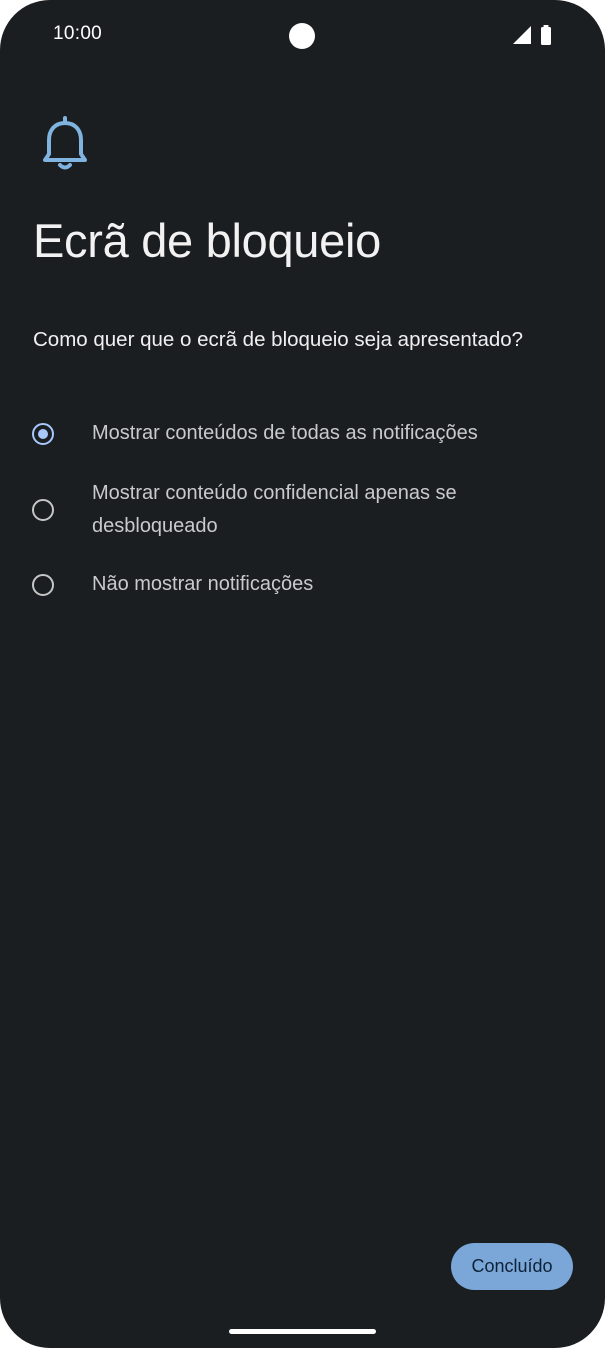  Describe the element at coordinates (522, 35) in the screenshot. I see `signal-icon` at that location.